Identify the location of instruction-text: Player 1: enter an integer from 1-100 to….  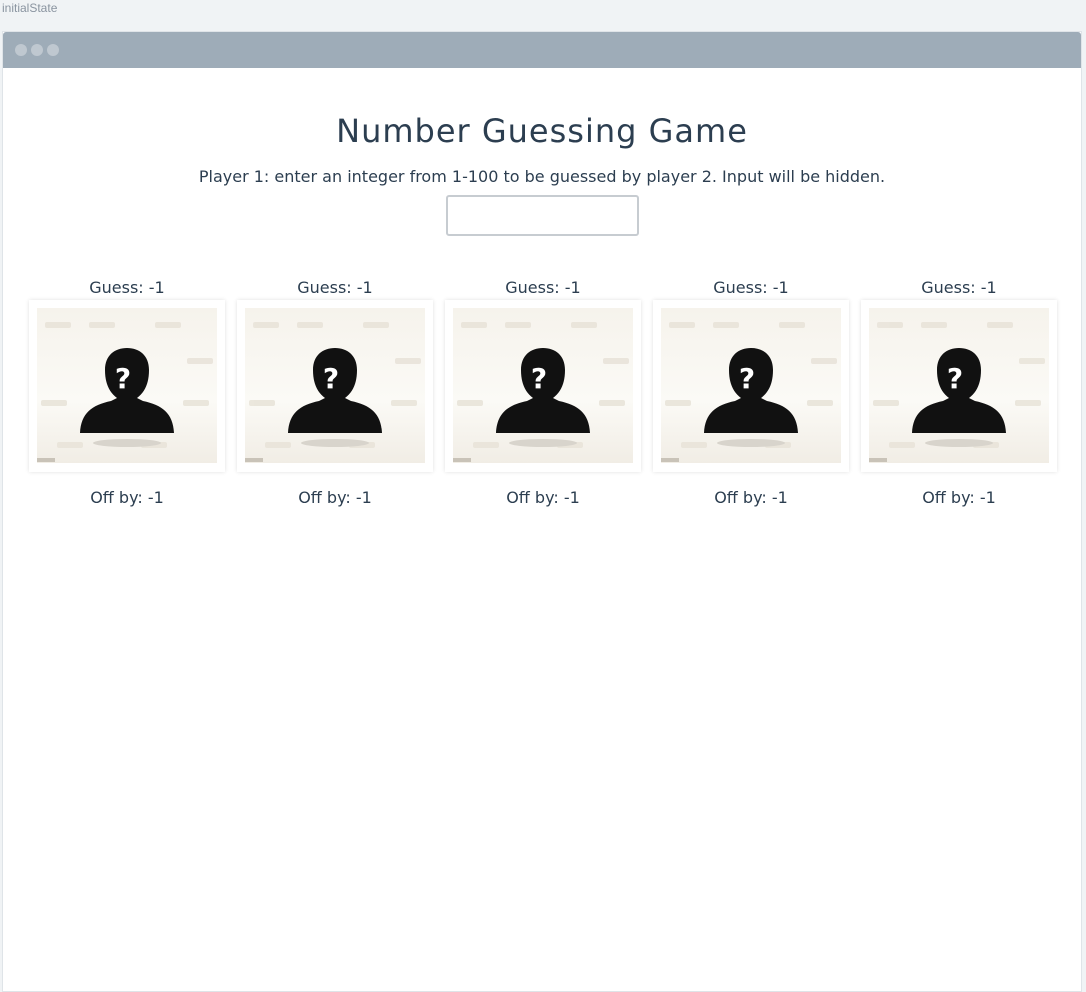
(542, 176).